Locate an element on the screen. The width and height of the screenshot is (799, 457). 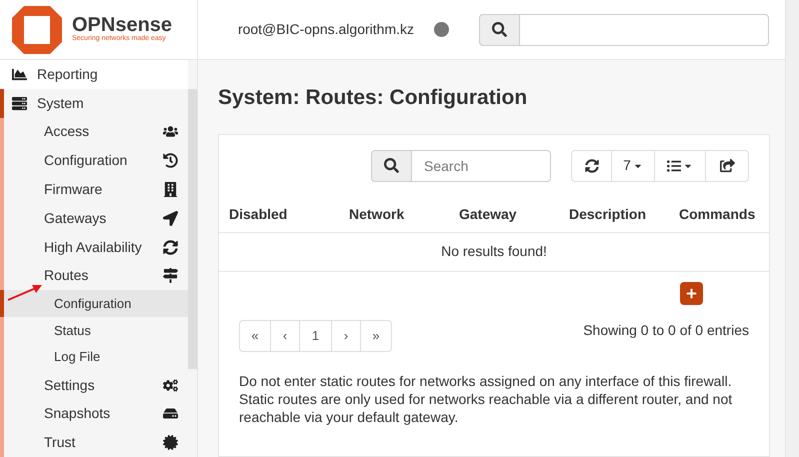
chart-icon is located at coordinates (19, 74).